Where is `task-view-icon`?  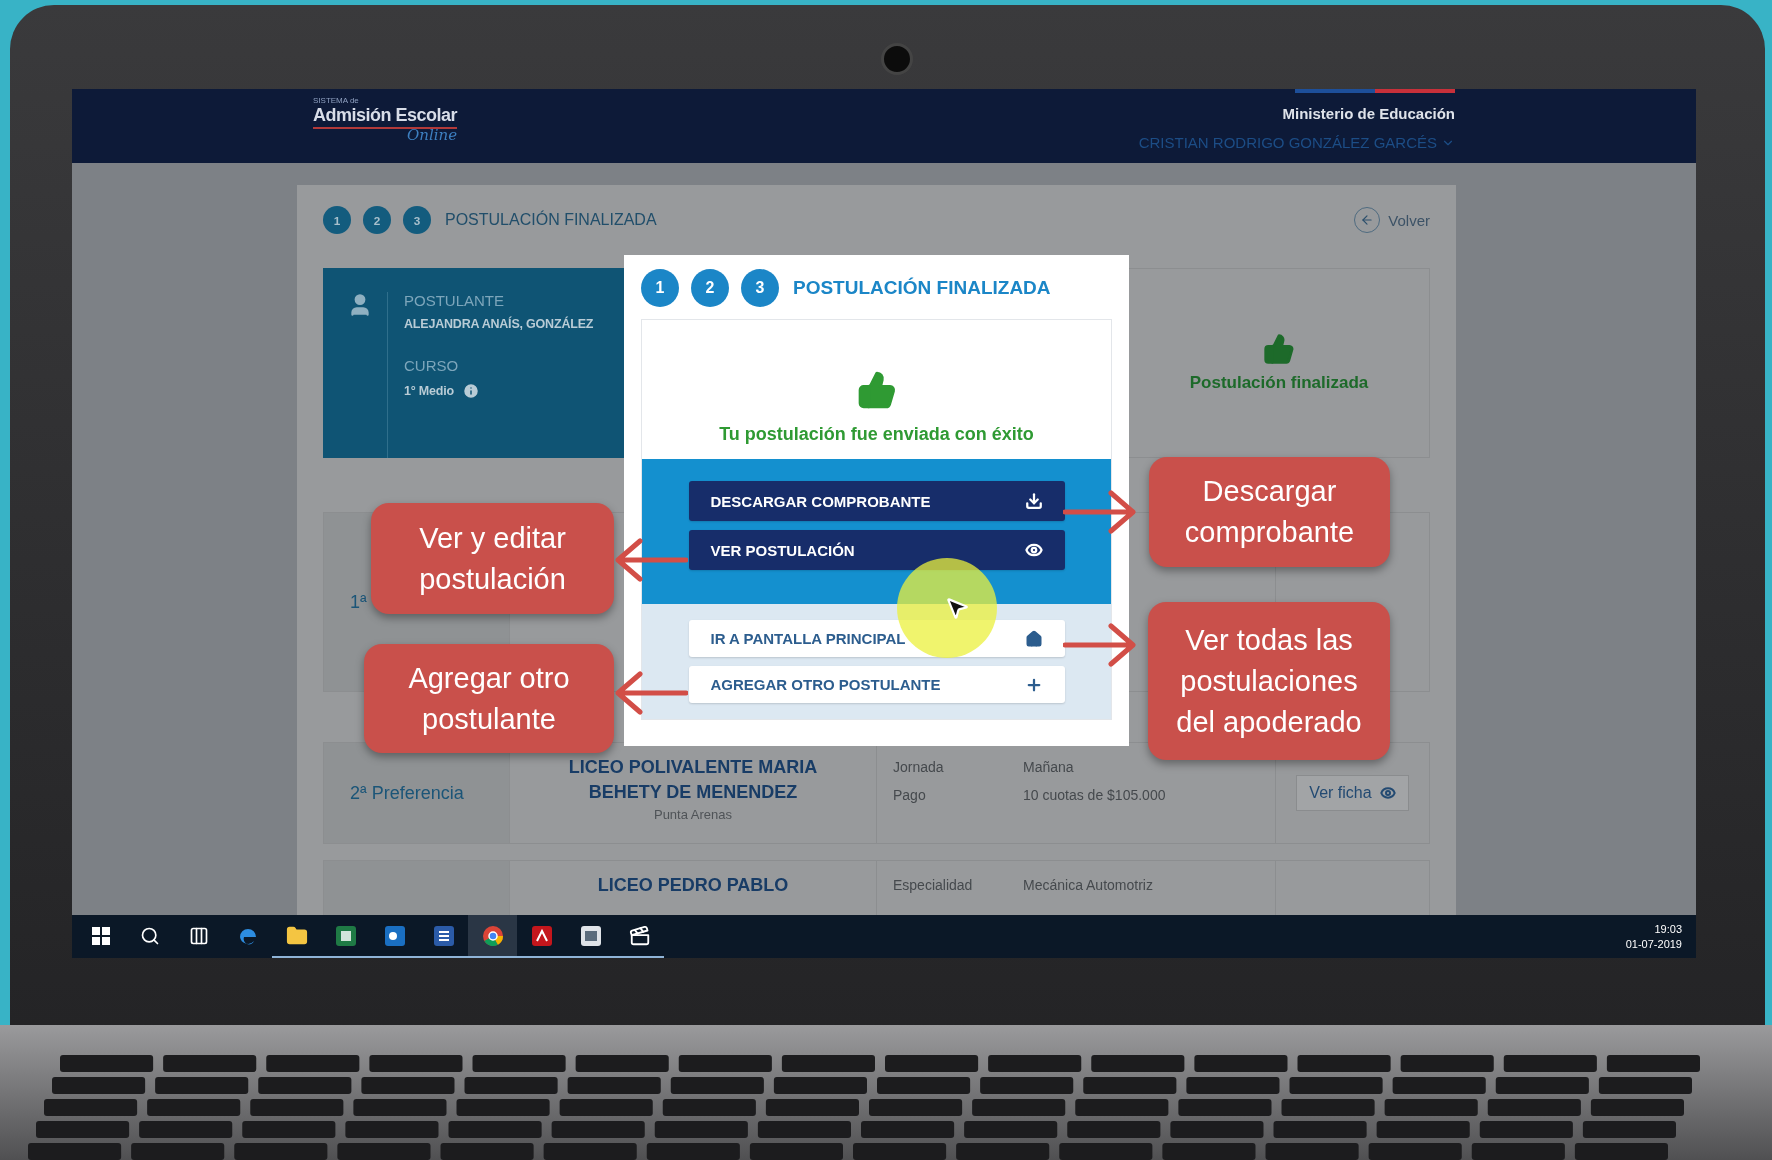
task-view-icon is located at coordinates (198, 935).